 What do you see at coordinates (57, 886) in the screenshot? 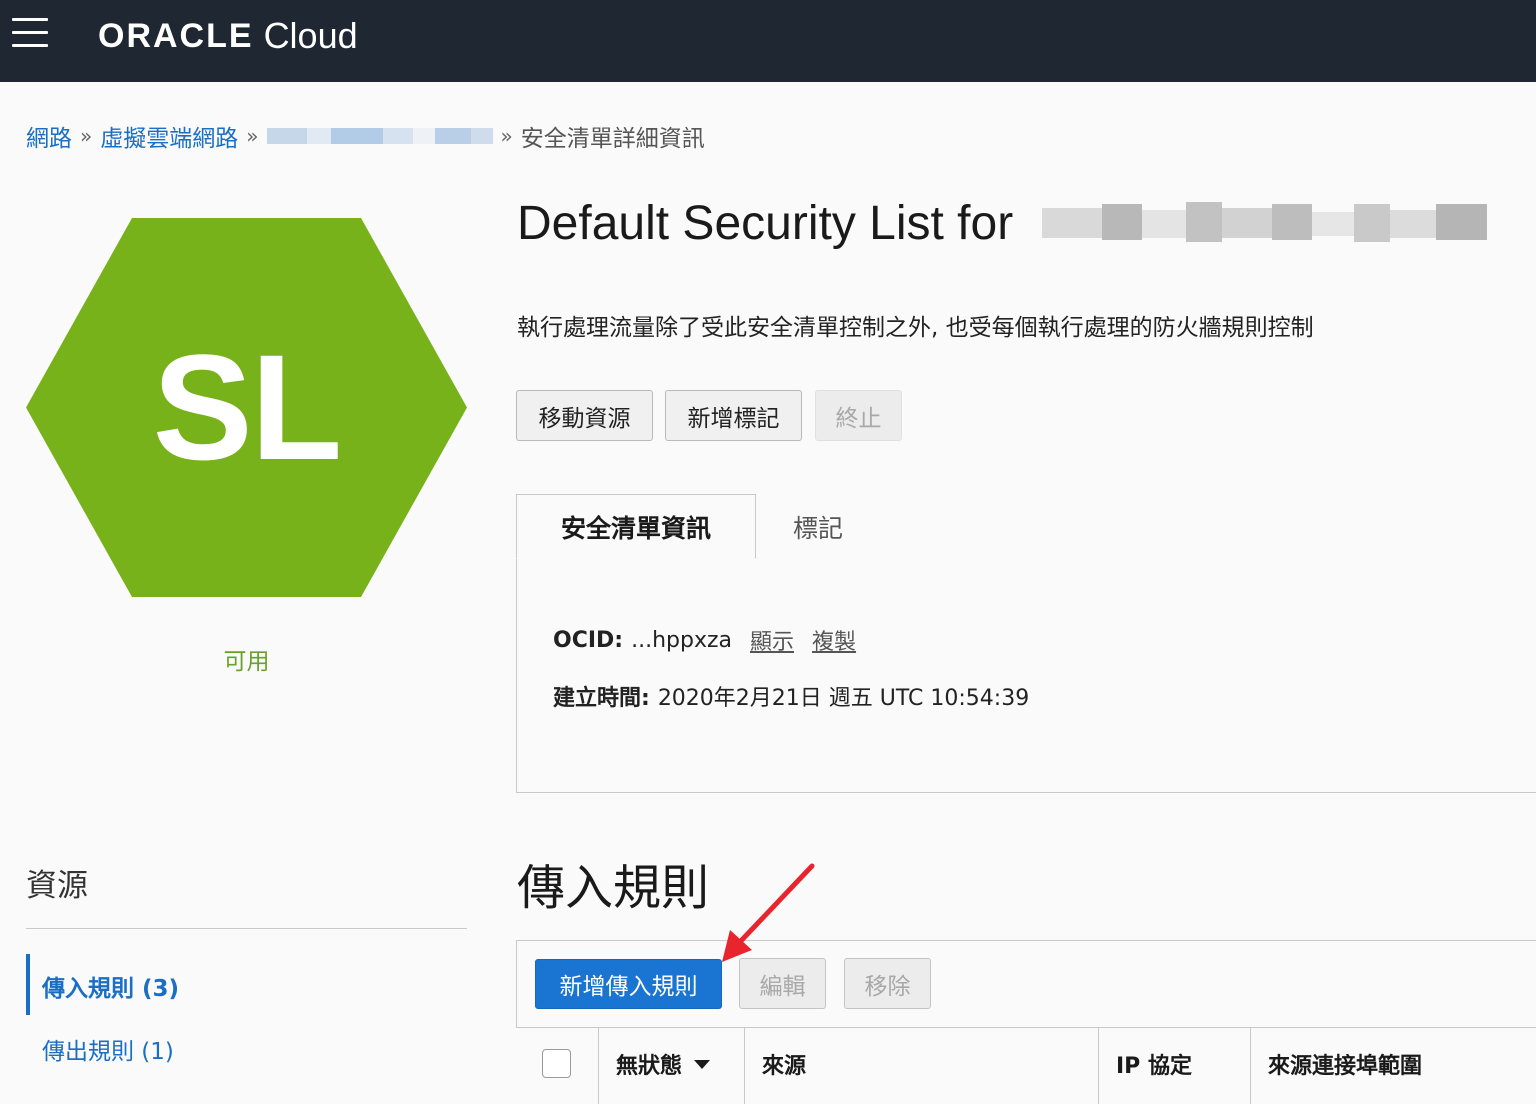
I see `resources-title: 資源` at bounding box center [57, 886].